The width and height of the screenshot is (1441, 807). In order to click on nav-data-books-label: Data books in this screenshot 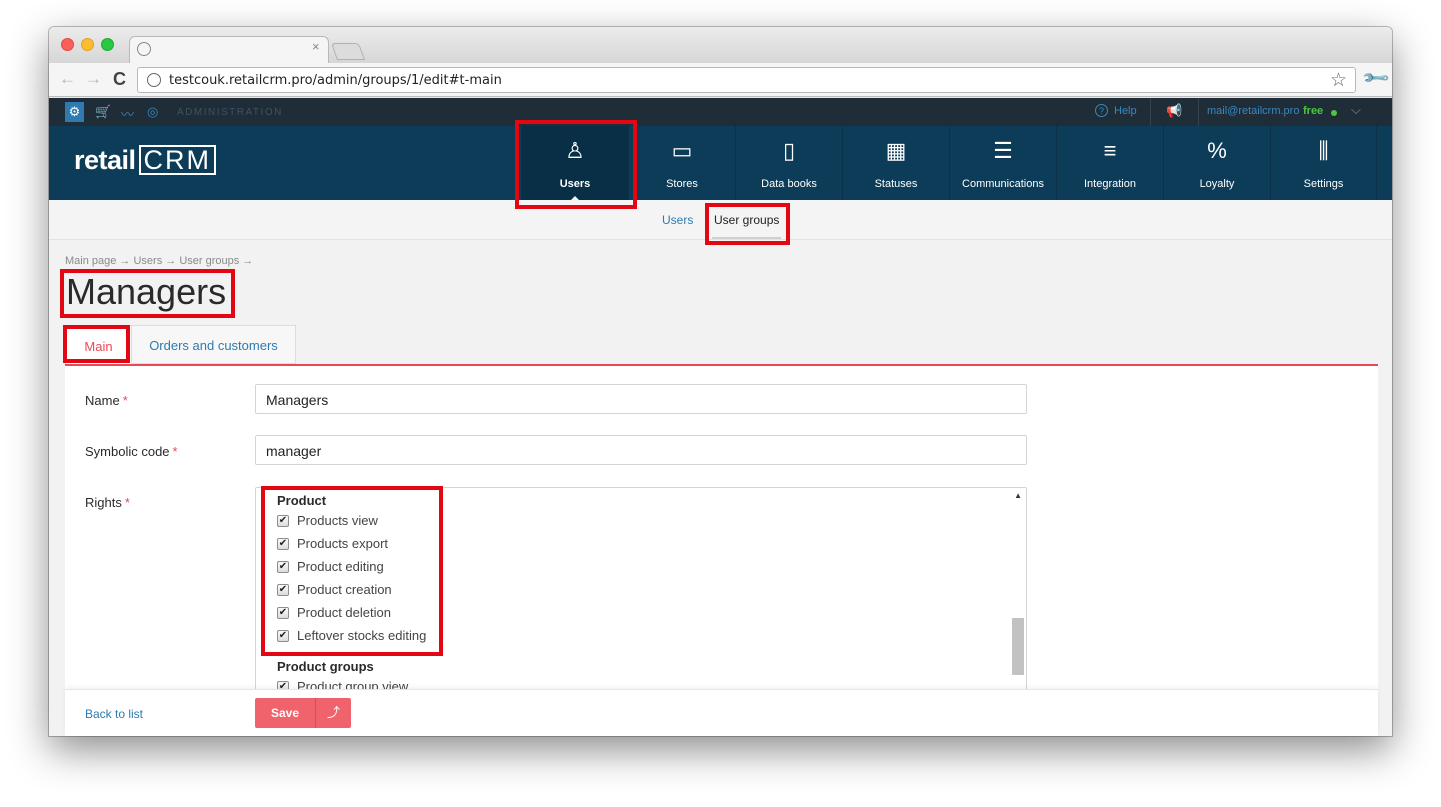, I will do `click(789, 184)`.